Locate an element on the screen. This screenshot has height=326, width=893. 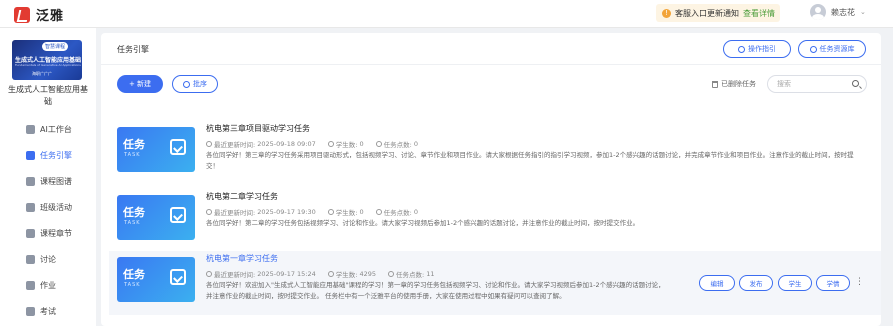
course-name: 生成式人工智能应用基础 is located at coordinates (48, 95).